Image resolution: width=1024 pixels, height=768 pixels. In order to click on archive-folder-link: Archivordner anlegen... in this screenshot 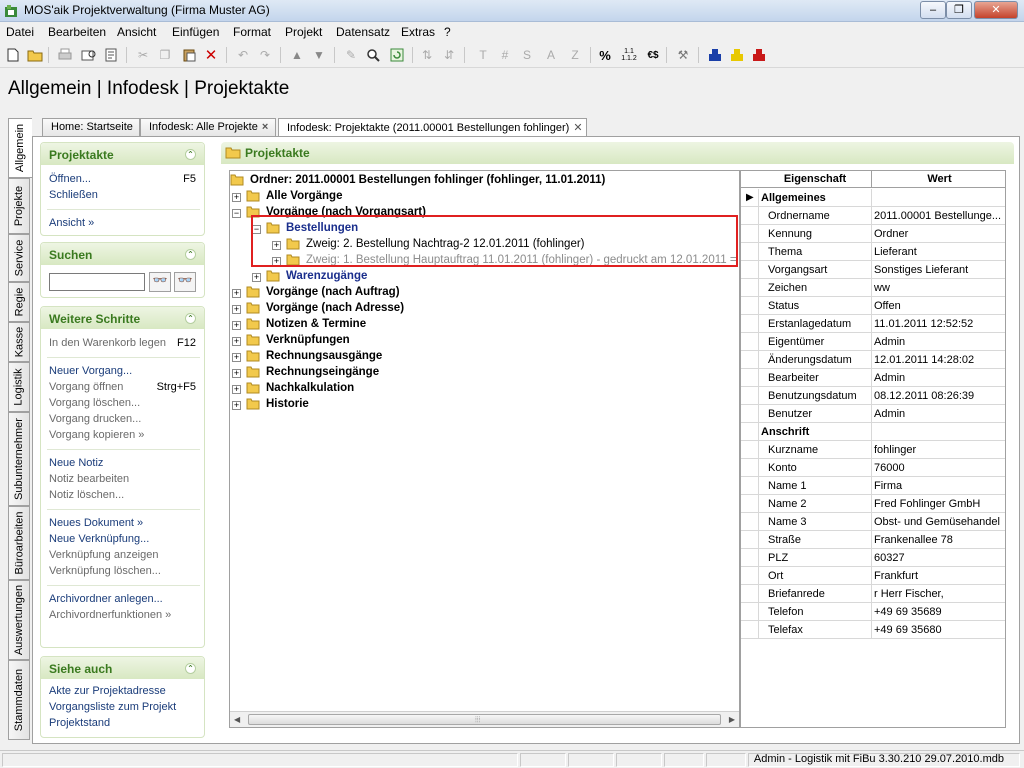, I will do `click(106, 599)`.